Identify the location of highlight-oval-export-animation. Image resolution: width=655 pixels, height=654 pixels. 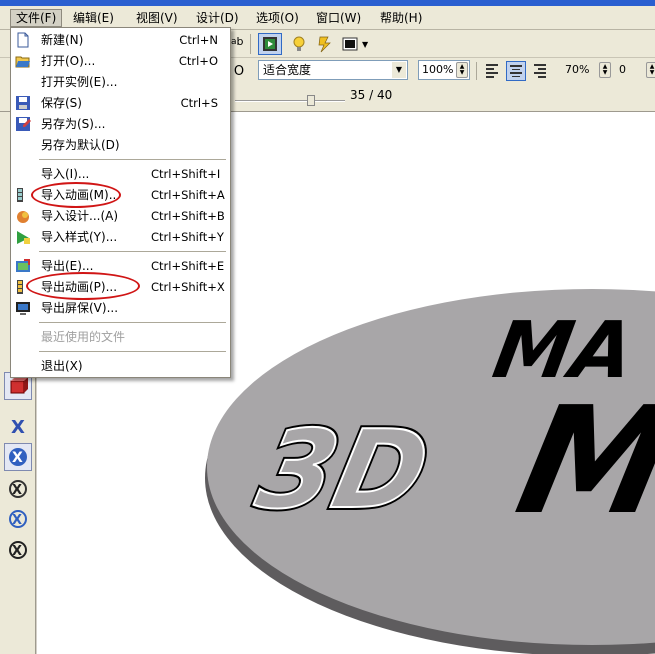
(83, 286).